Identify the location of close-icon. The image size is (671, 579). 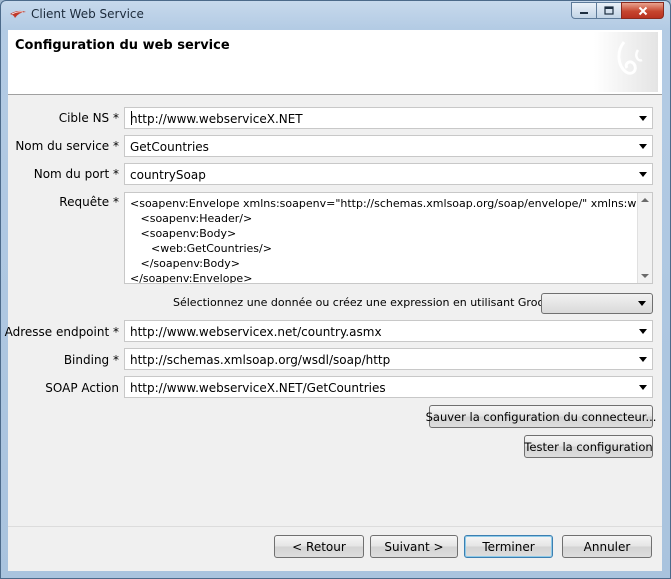
(642, 10).